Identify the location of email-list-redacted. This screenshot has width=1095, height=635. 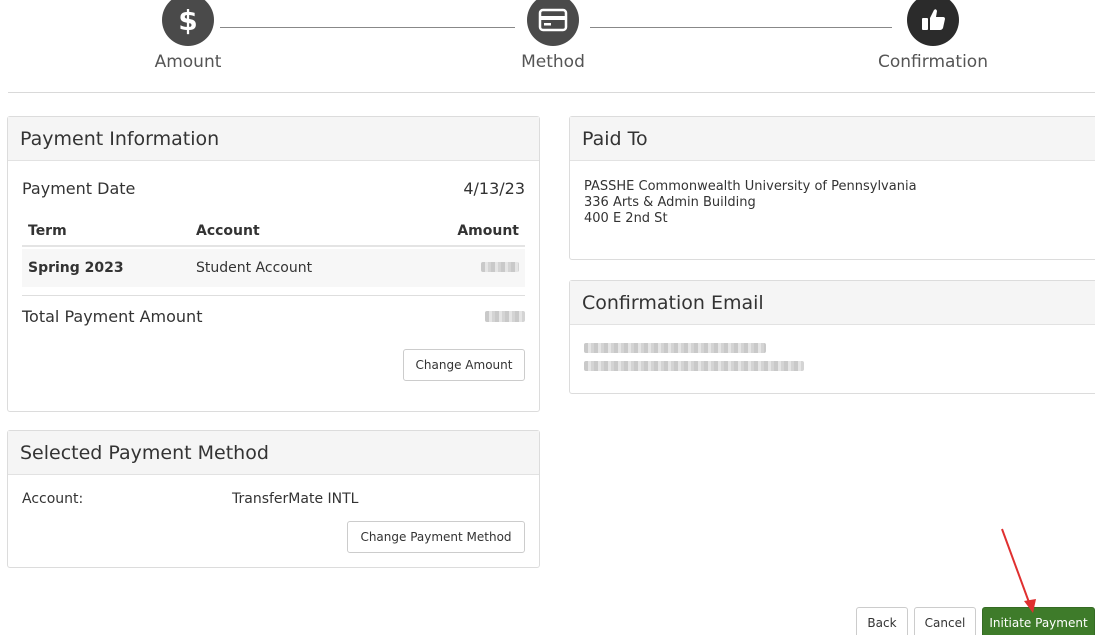
(694, 361).